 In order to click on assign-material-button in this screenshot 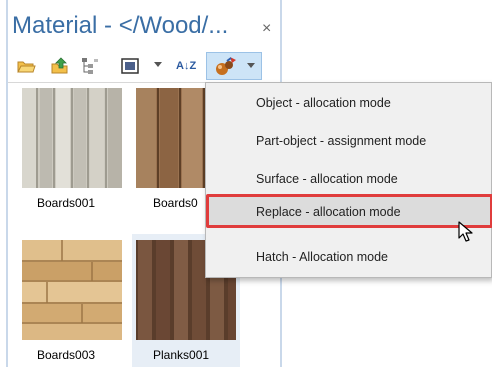, I will do `click(234, 66)`.